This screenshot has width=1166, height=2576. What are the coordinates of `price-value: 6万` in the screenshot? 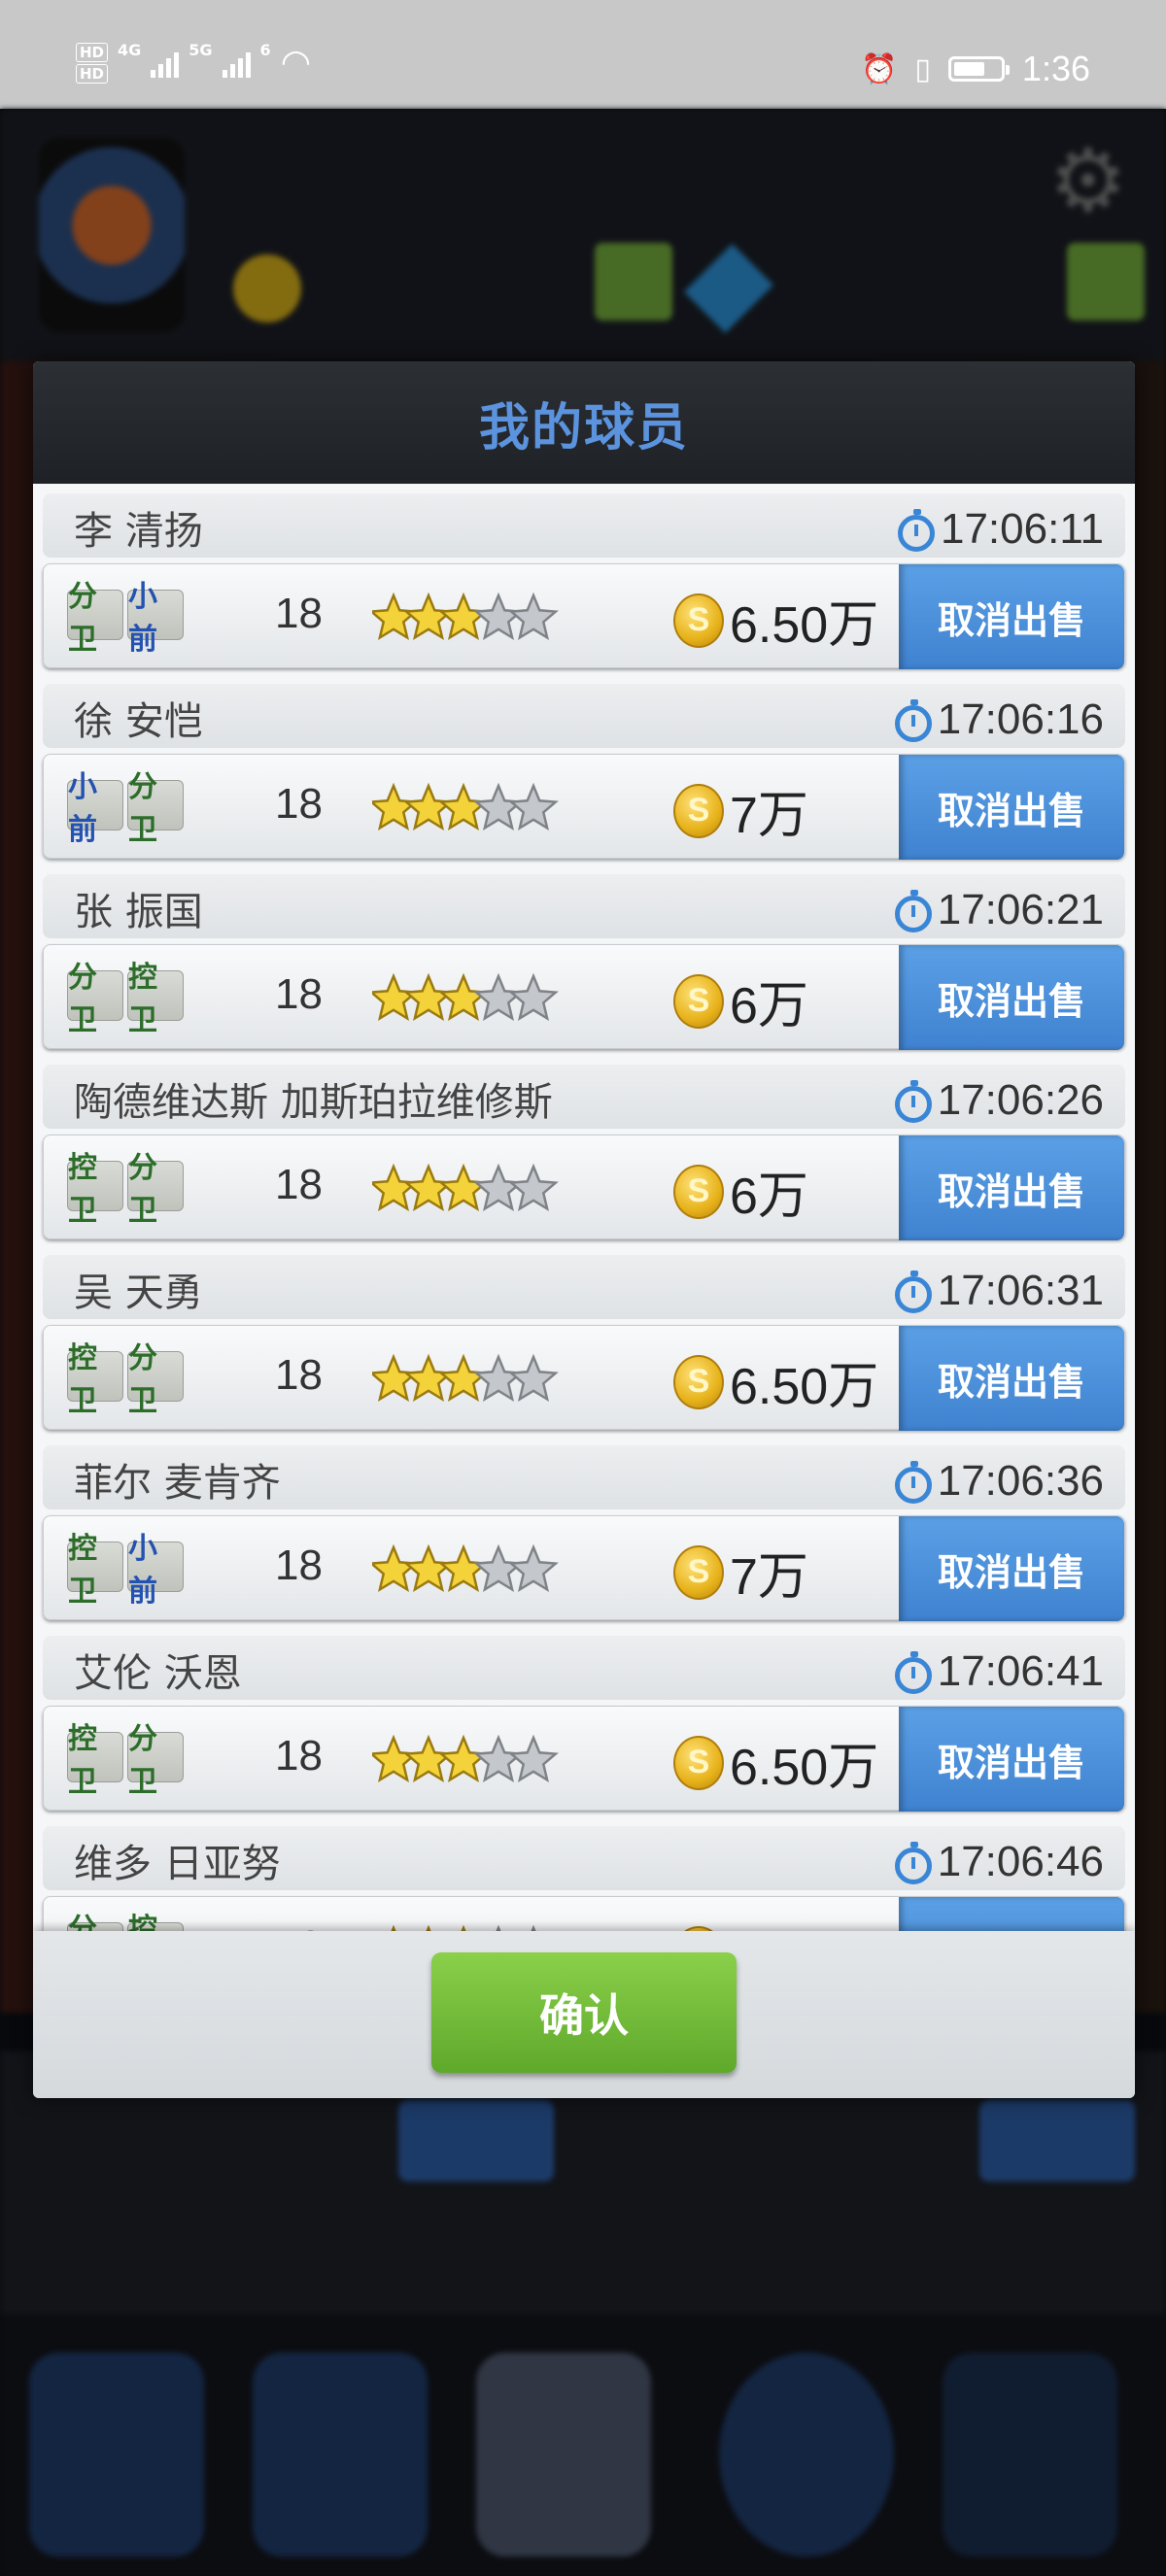 It's located at (769, 1006).